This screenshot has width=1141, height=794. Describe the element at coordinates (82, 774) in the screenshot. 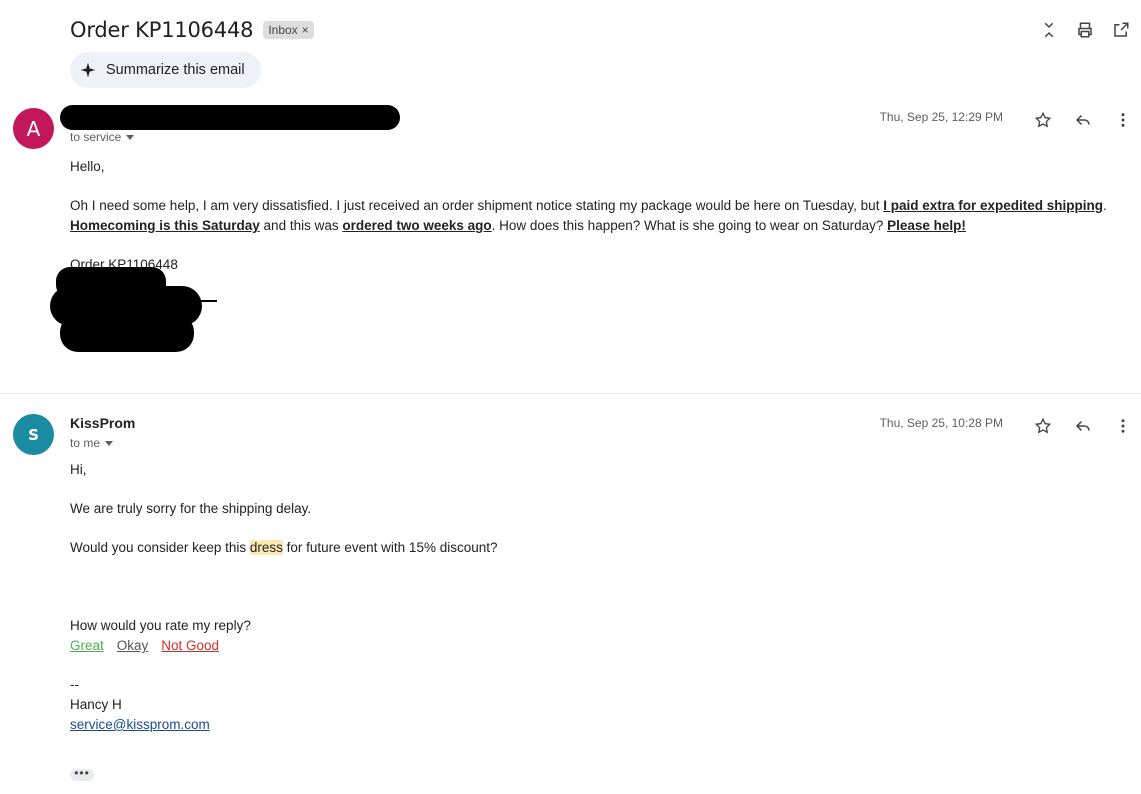

I see `show-trimmed-content-button: •••` at that location.